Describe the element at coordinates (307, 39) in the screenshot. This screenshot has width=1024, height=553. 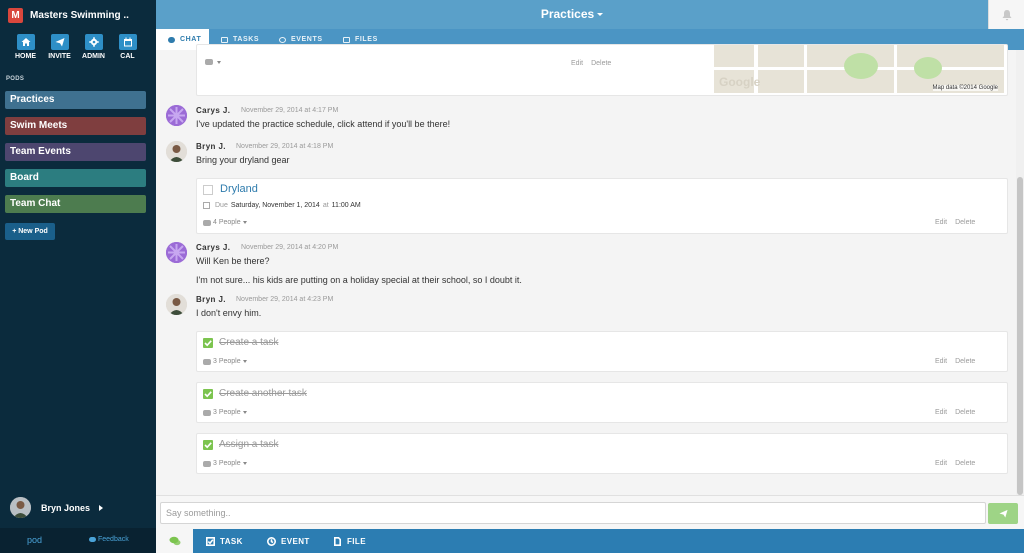
I see `tab-events-label: EVENTS` at that location.